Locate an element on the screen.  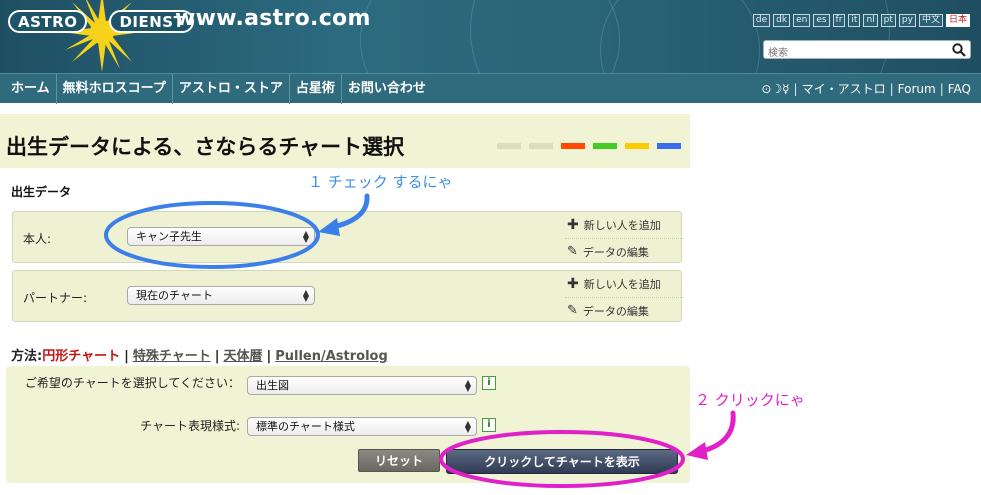
person-select-value: キャン子先生 is located at coordinates (169, 236).